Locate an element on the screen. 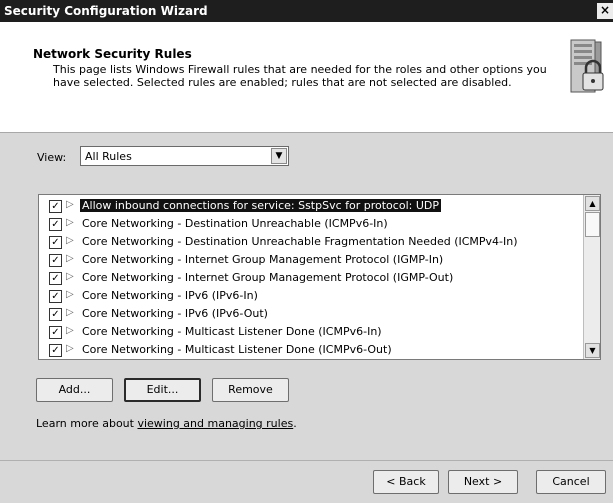 Image resolution: width=613 pixels, height=503 pixels. list-item: ✓ ▷ Core Networking - IPv6 (IPv6-In) is located at coordinates (309, 296).